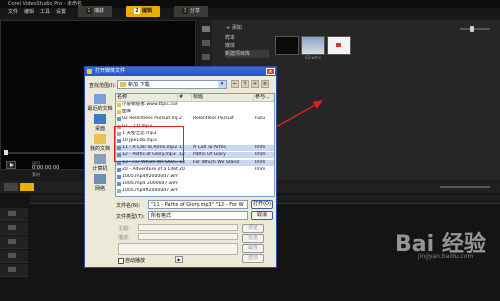 Image resolution: width=500 pixels, height=301 pixels. Describe the element at coordinates (195, 184) in the screenshot. I see `file-row: 1005.mp4 20000d7.wmv` at that location.